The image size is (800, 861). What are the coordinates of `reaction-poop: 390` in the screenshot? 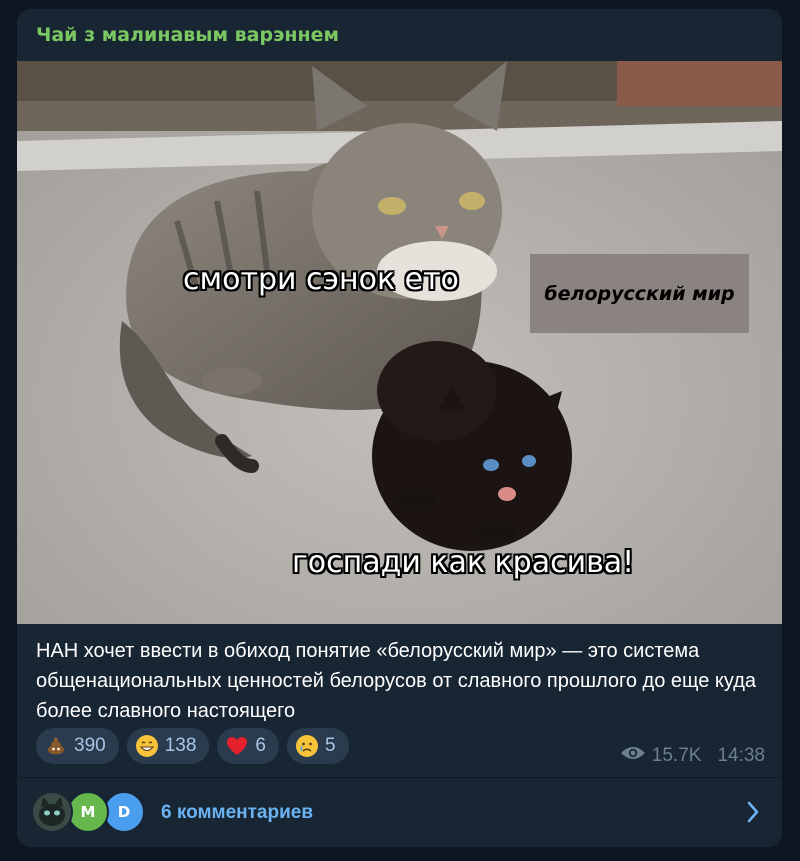 It's located at (77, 746).